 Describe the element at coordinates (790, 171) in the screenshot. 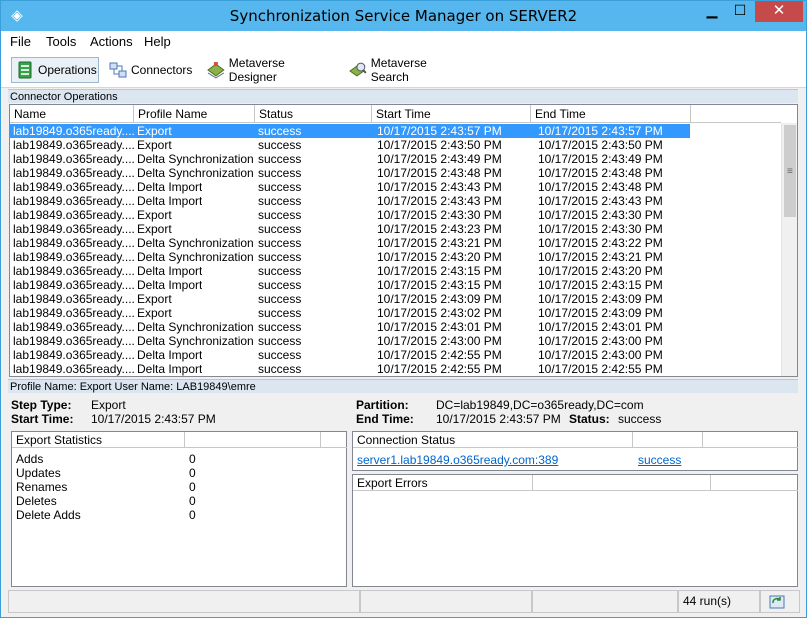

I see `scrollbar-thumb: ≡` at that location.